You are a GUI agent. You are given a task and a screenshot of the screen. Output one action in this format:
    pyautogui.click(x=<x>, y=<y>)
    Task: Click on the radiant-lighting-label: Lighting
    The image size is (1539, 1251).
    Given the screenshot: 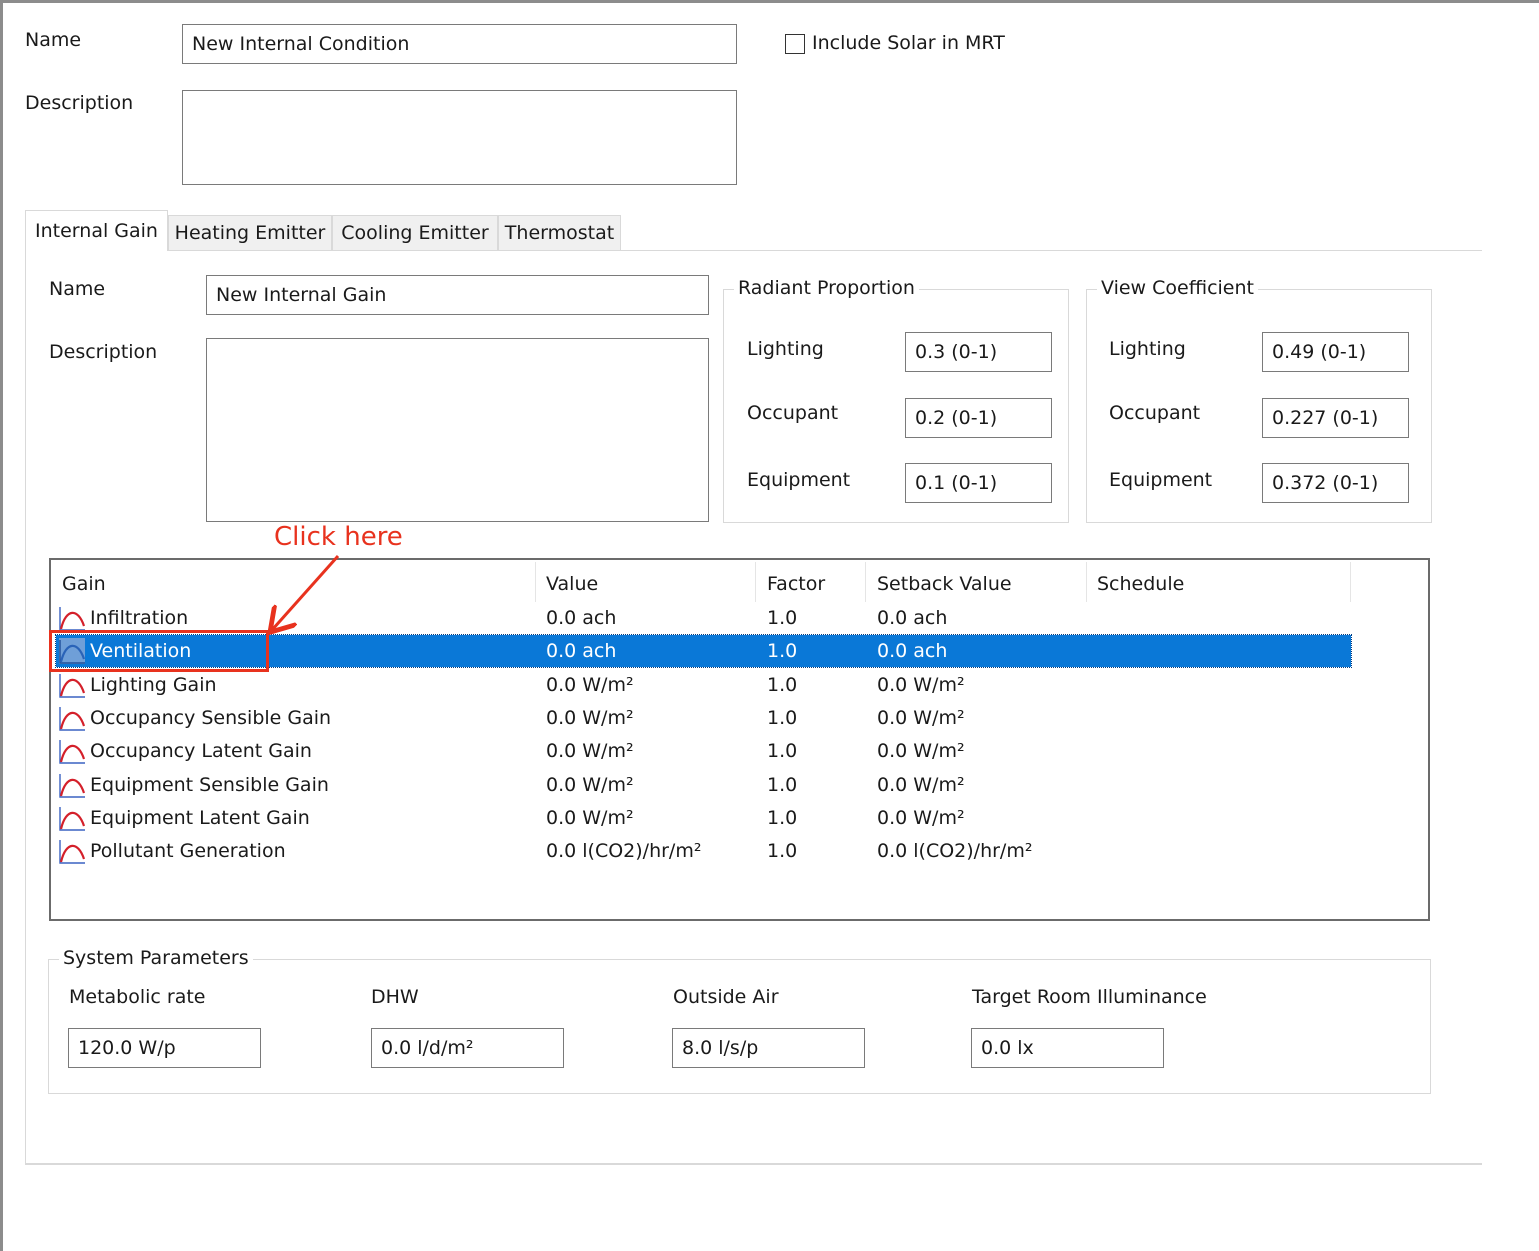 What is the action you would take?
    pyautogui.click(x=785, y=349)
    